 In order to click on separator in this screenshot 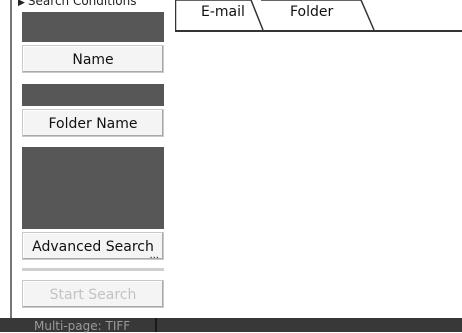, I will do `click(93, 269)`.